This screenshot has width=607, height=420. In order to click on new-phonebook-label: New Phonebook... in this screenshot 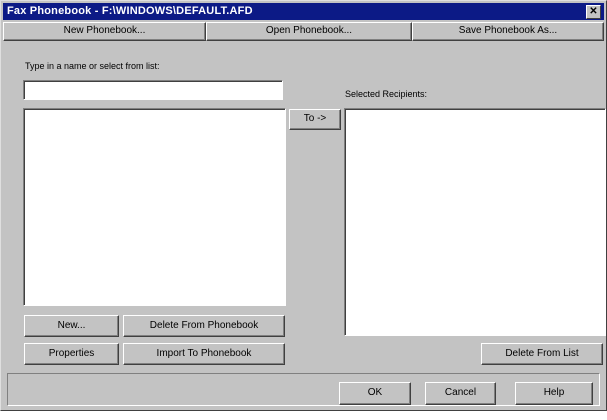, I will do `click(104, 30)`.